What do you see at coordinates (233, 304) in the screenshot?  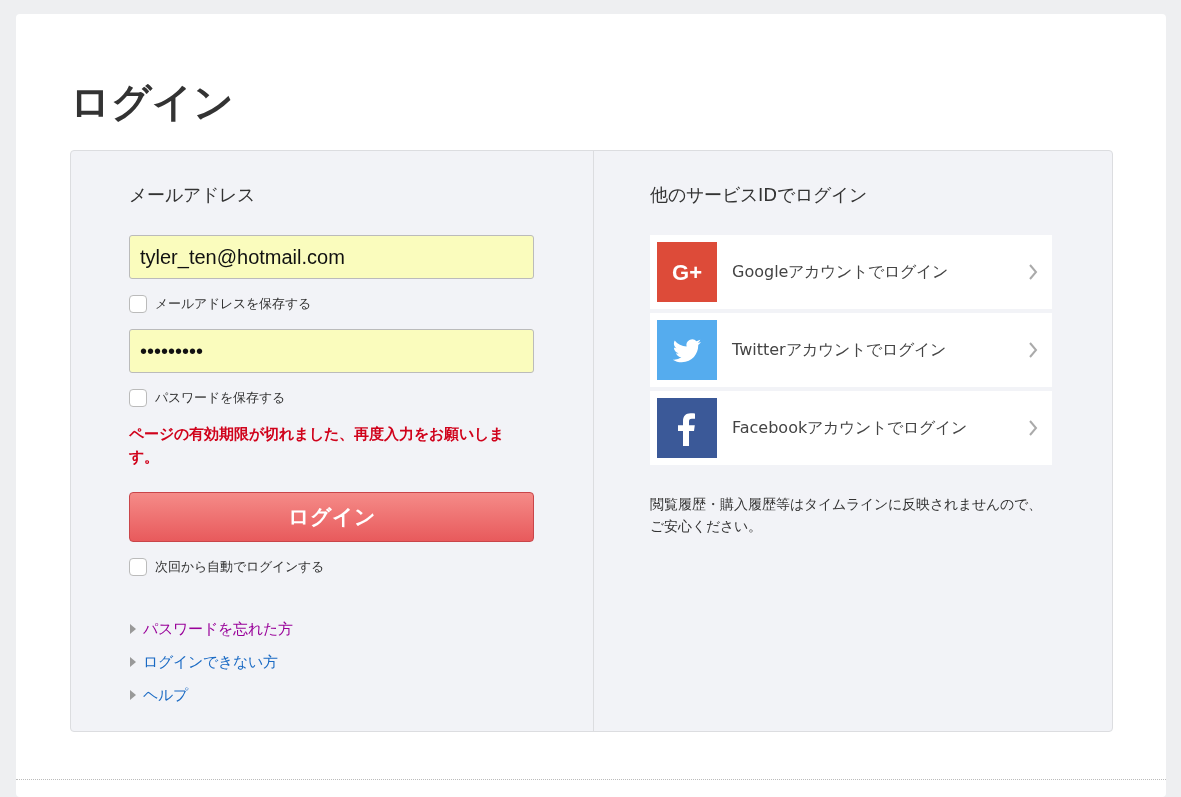 I see `checkbox-label: メールアドレスを保存する` at bounding box center [233, 304].